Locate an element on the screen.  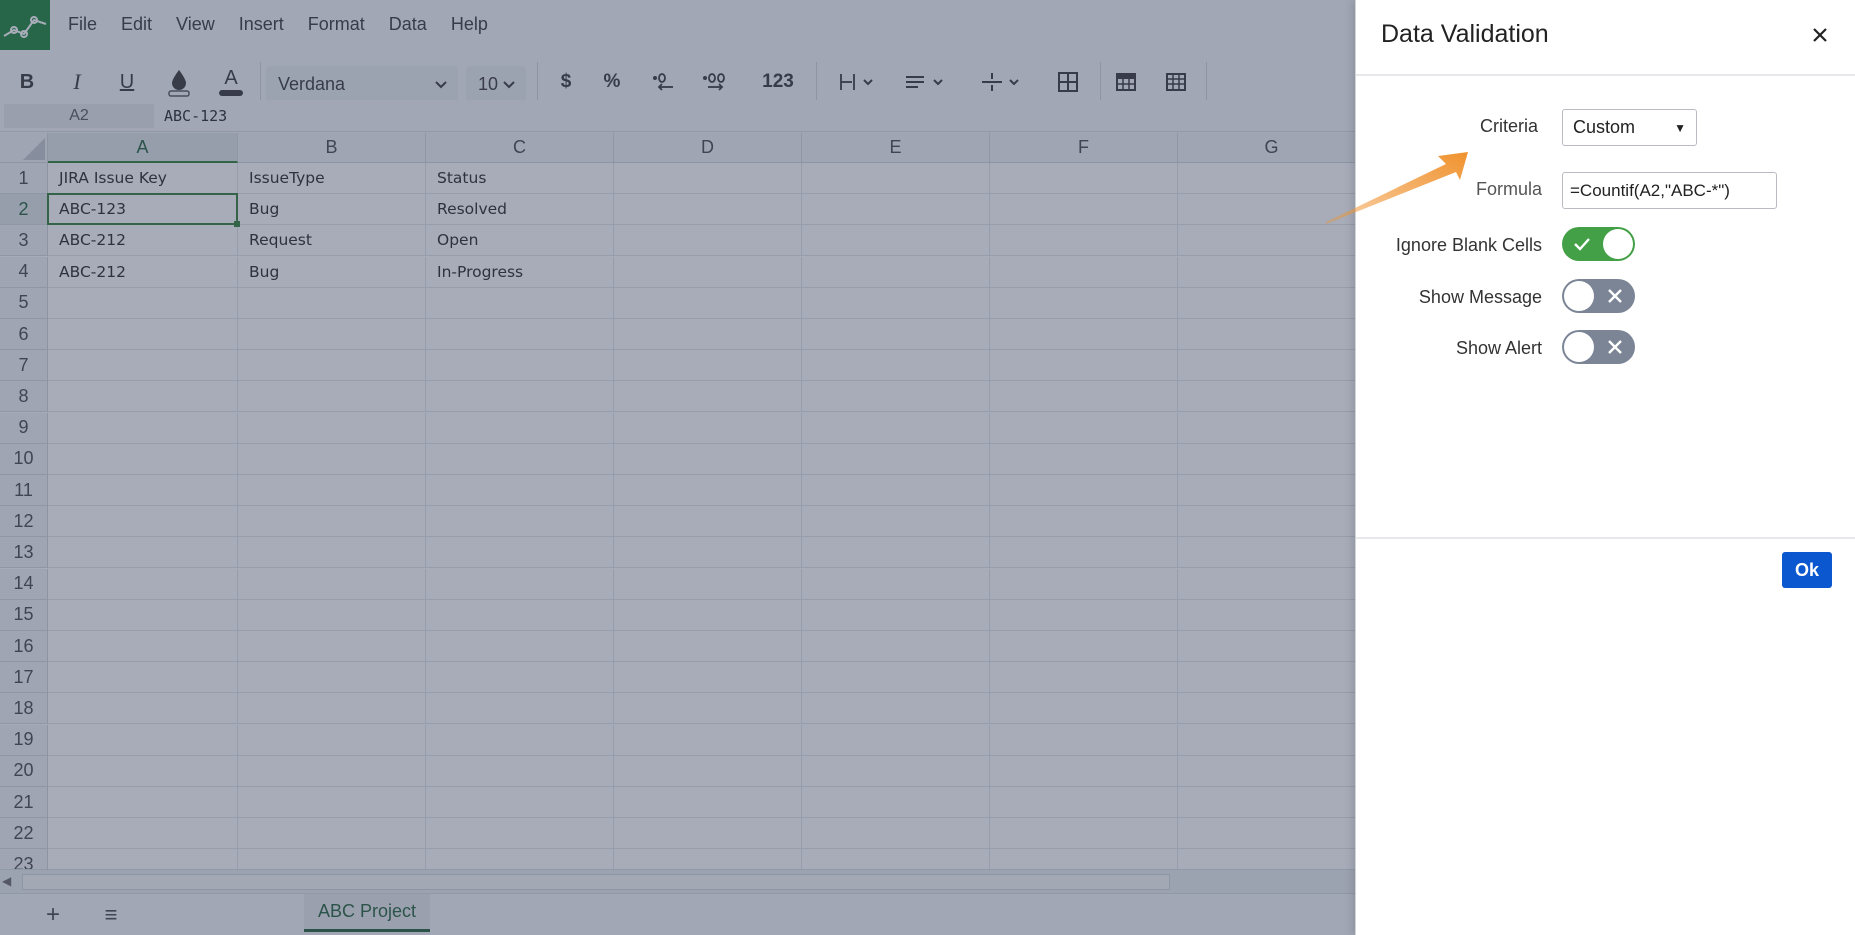
ok-button: Ok is located at coordinates (1807, 570).